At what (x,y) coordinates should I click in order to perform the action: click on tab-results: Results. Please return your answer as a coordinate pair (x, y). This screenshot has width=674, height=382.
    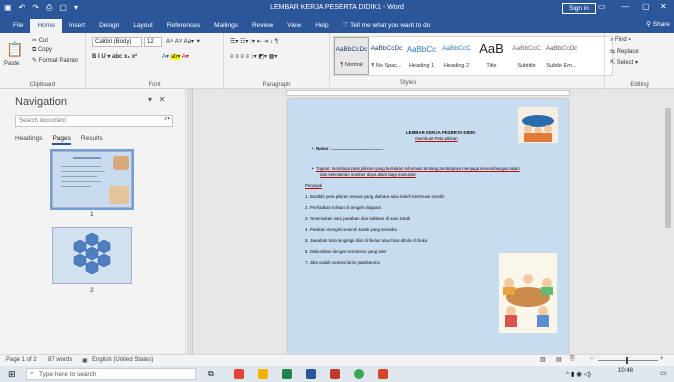
    Looking at the image, I should click on (92, 140).